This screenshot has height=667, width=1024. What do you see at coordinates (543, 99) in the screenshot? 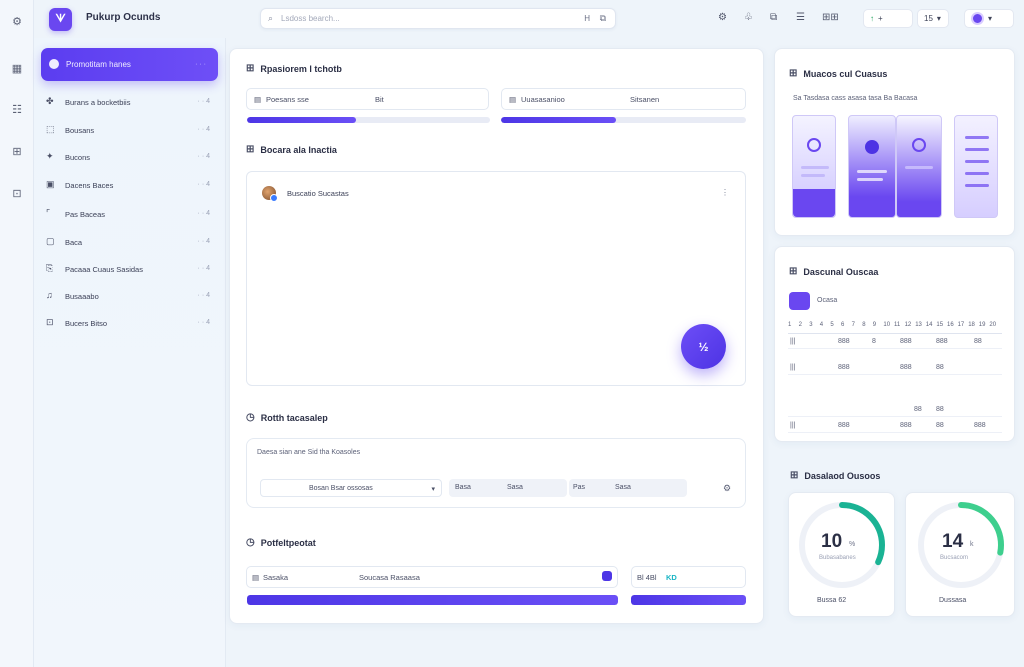
I see `field-label: Uuasasanioo` at bounding box center [543, 99].